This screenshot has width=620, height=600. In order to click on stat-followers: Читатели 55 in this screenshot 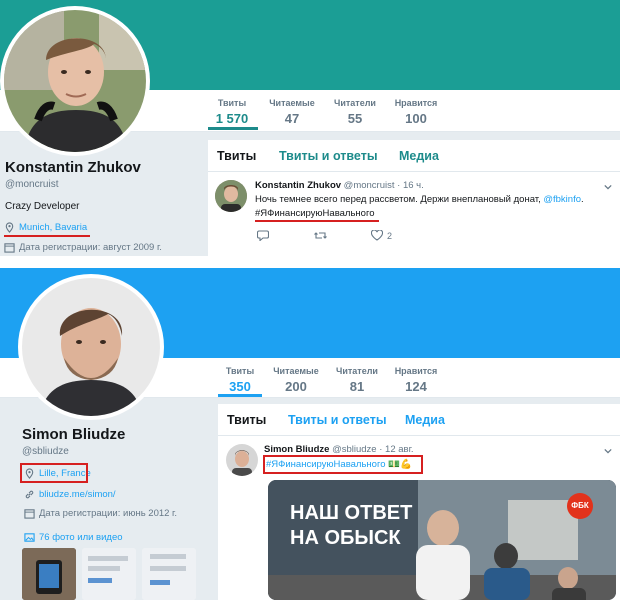, I will do `click(355, 112)`.